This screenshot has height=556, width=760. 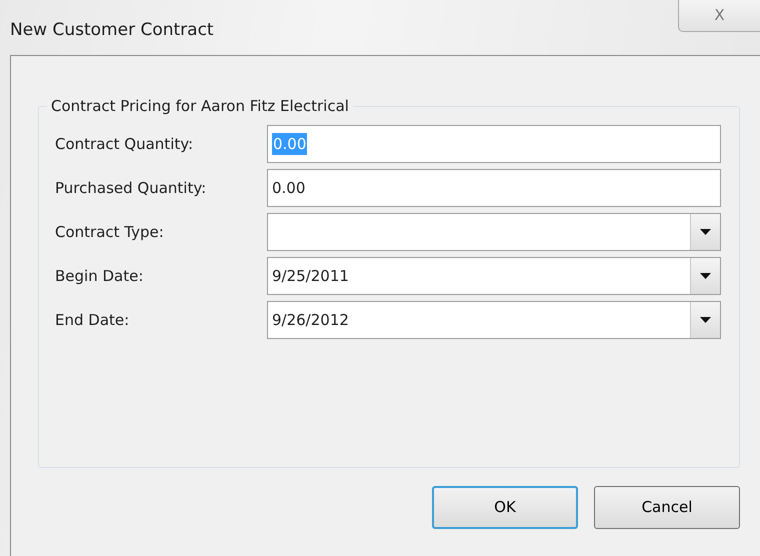 What do you see at coordinates (112, 30) in the screenshot?
I see `window-title: New Customer Contract` at bounding box center [112, 30].